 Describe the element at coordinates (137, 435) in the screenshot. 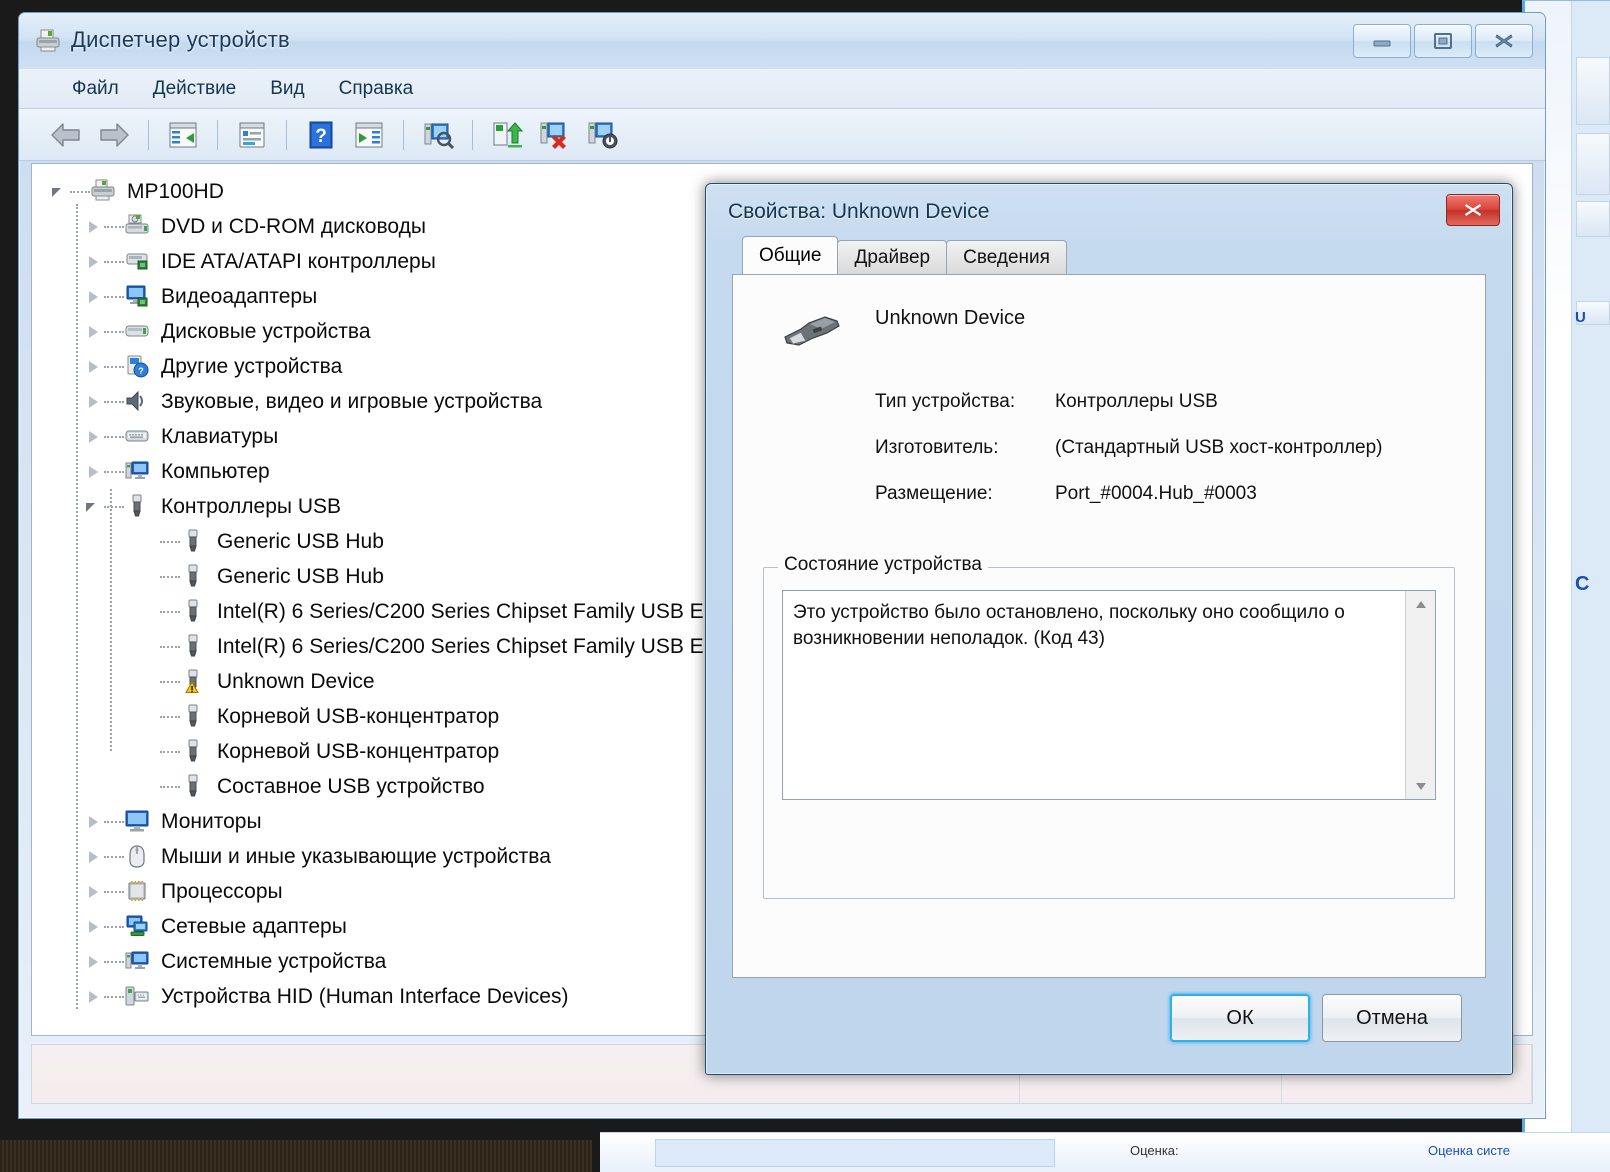

I see `keyboard-icon` at that location.